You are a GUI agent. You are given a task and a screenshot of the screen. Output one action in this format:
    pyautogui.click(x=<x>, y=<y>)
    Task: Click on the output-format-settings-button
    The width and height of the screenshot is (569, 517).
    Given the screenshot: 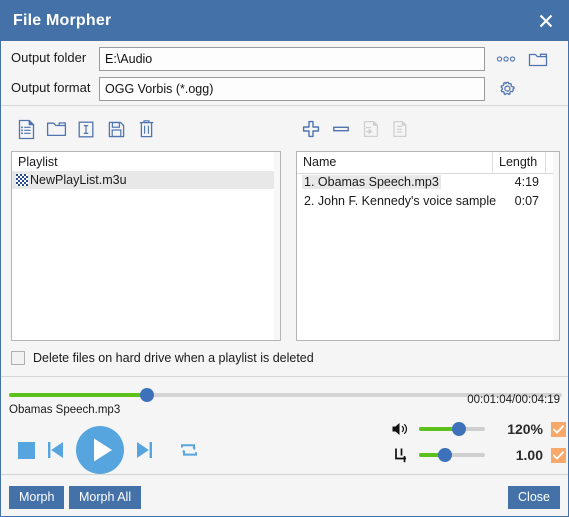 What is the action you would take?
    pyautogui.click(x=507, y=89)
    